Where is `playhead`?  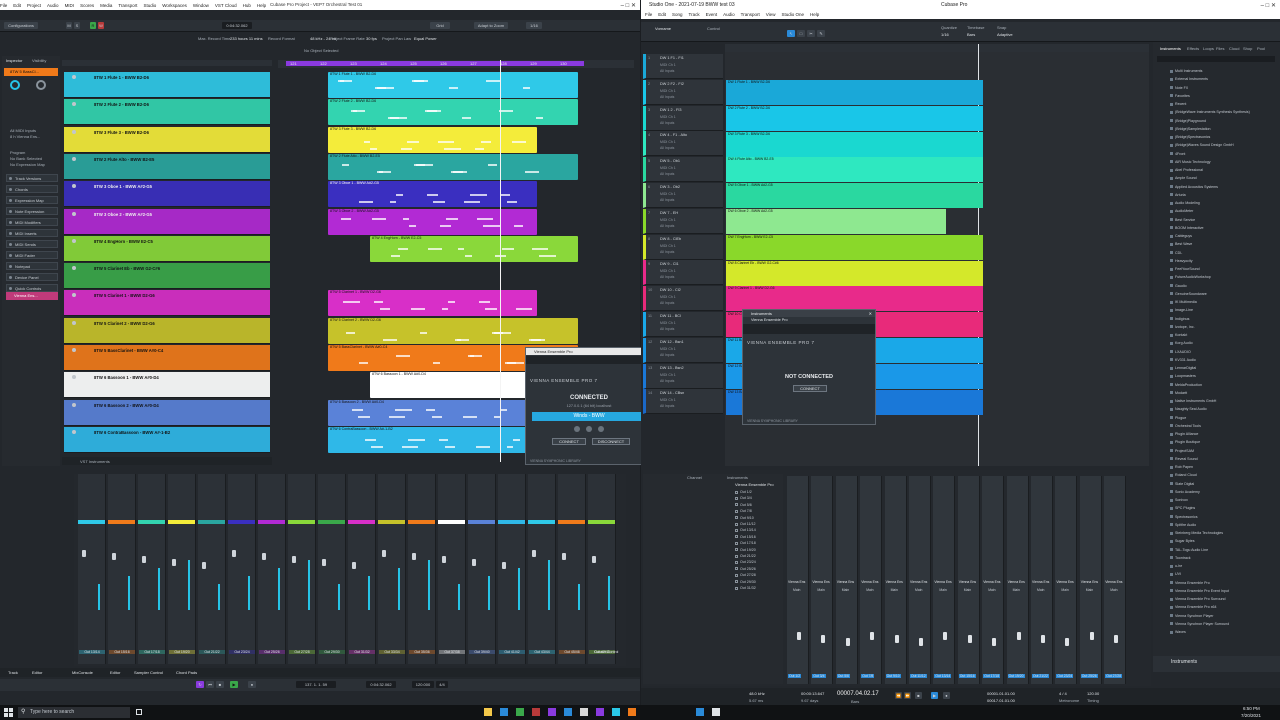 playhead is located at coordinates (500, 261).